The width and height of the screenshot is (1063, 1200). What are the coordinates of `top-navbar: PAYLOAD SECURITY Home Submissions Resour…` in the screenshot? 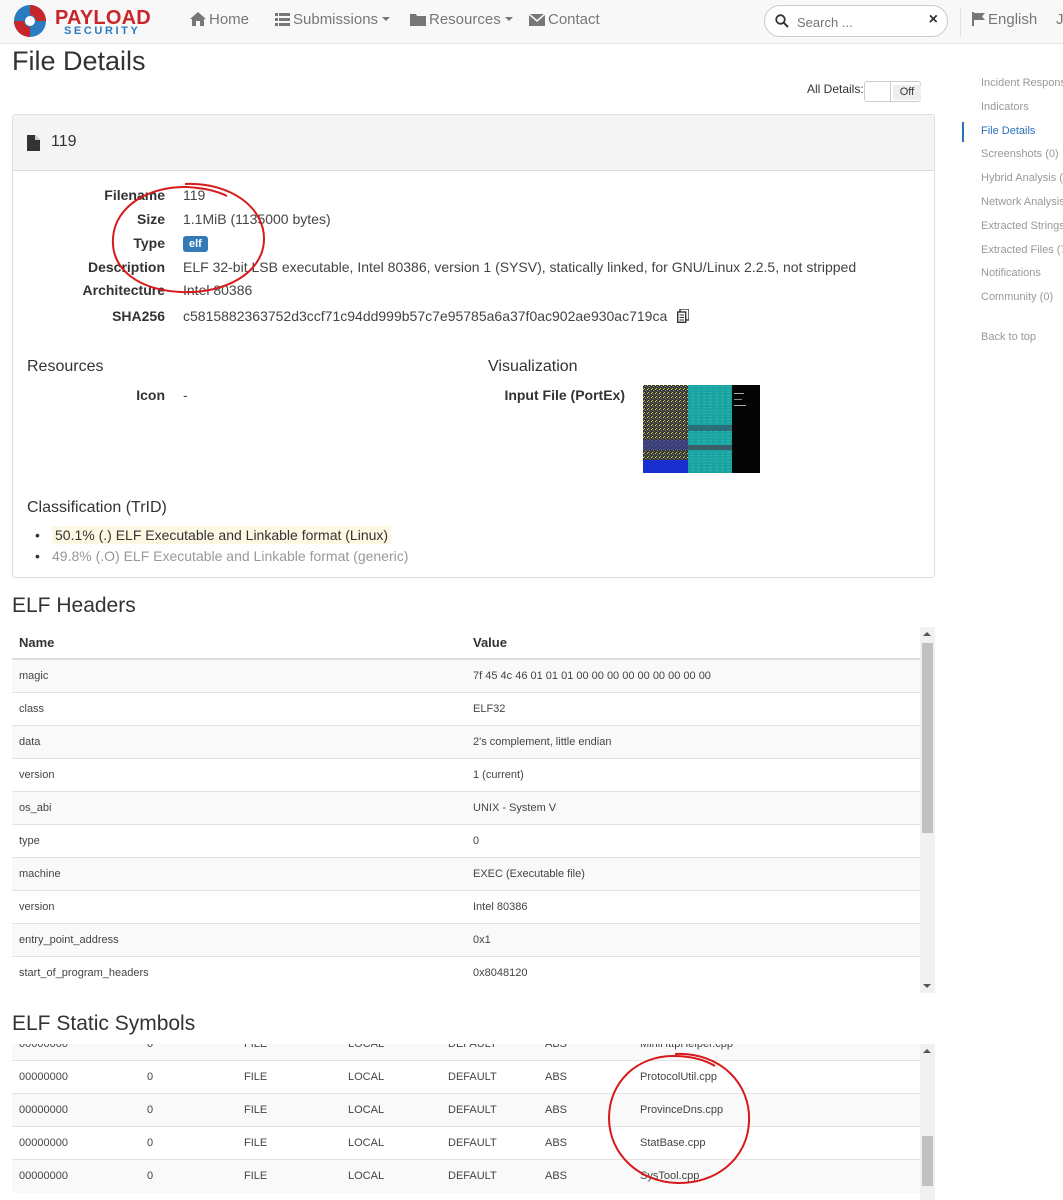 It's located at (531, 22).